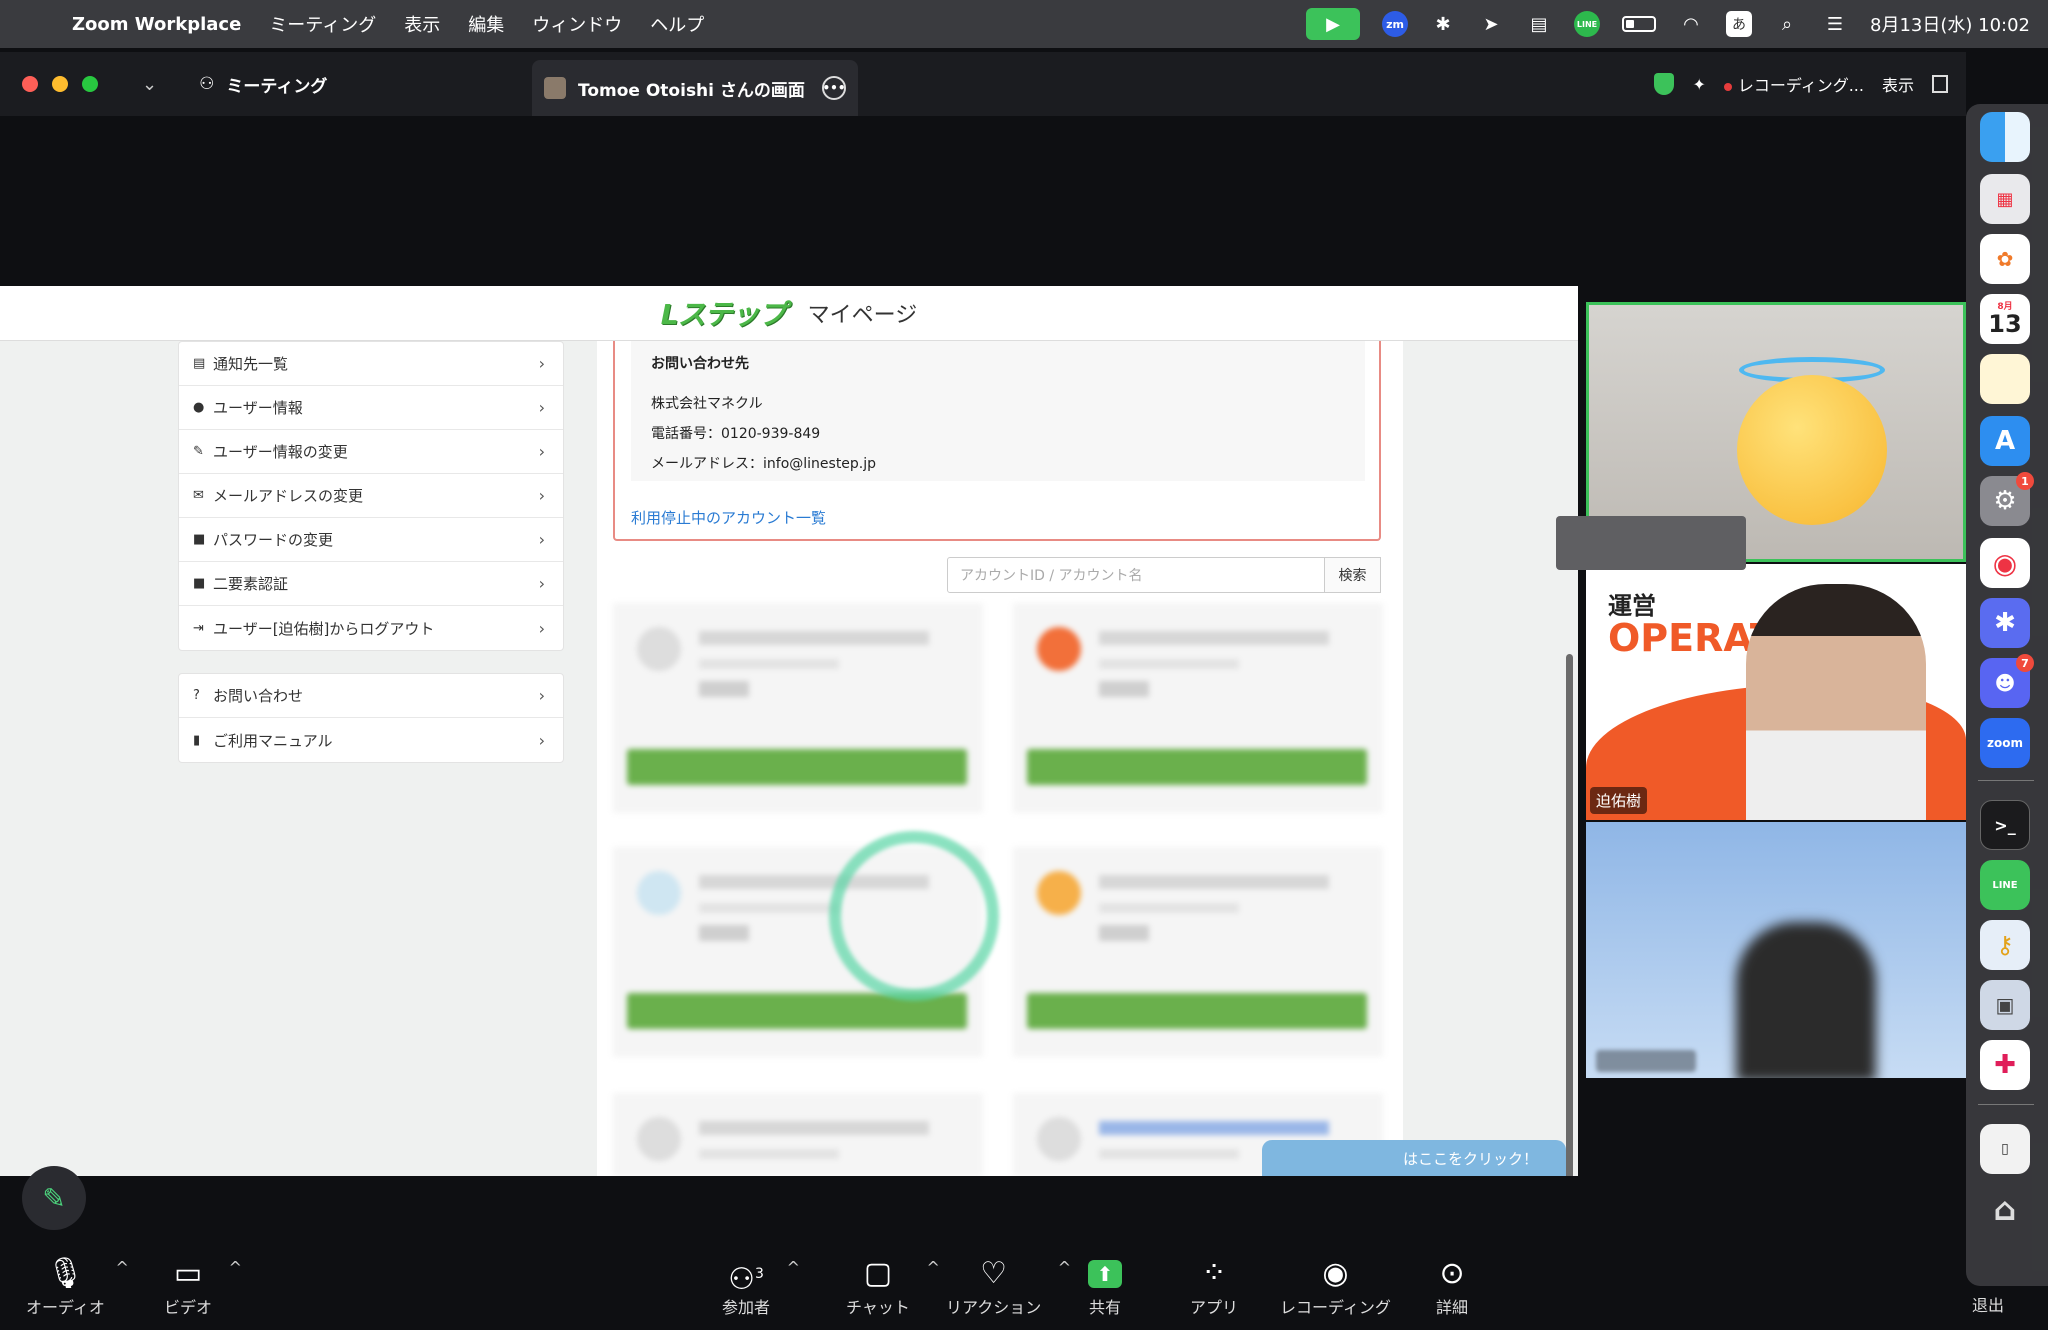 The width and height of the screenshot is (2048, 1330). I want to click on audio-options-caret-icon: ^, so click(121, 1267).